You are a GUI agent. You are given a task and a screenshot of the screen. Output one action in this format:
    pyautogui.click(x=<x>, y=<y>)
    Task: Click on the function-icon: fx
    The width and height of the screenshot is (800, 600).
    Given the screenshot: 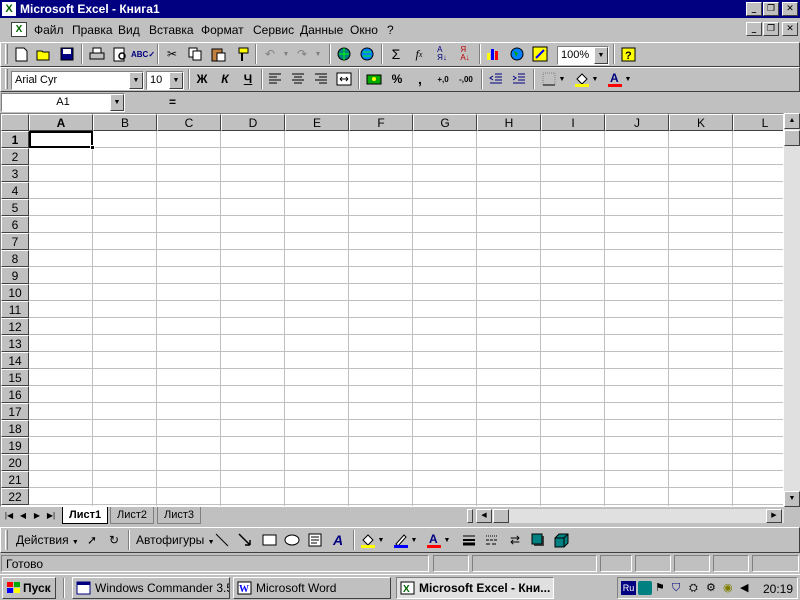 What is the action you would take?
    pyautogui.click(x=419, y=54)
    